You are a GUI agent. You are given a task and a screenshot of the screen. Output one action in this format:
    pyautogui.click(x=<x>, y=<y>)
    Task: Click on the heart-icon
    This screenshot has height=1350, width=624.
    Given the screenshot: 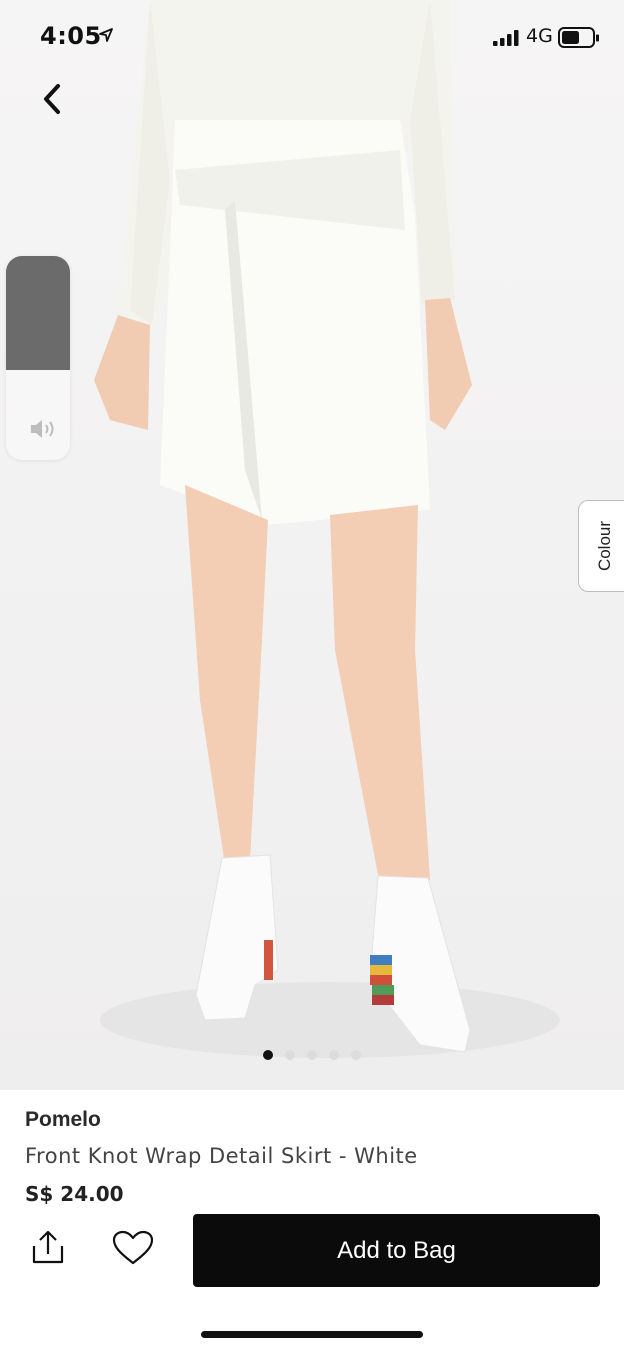 What is the action you would take?
    pyautogui.click(x=133, y=1248)
    